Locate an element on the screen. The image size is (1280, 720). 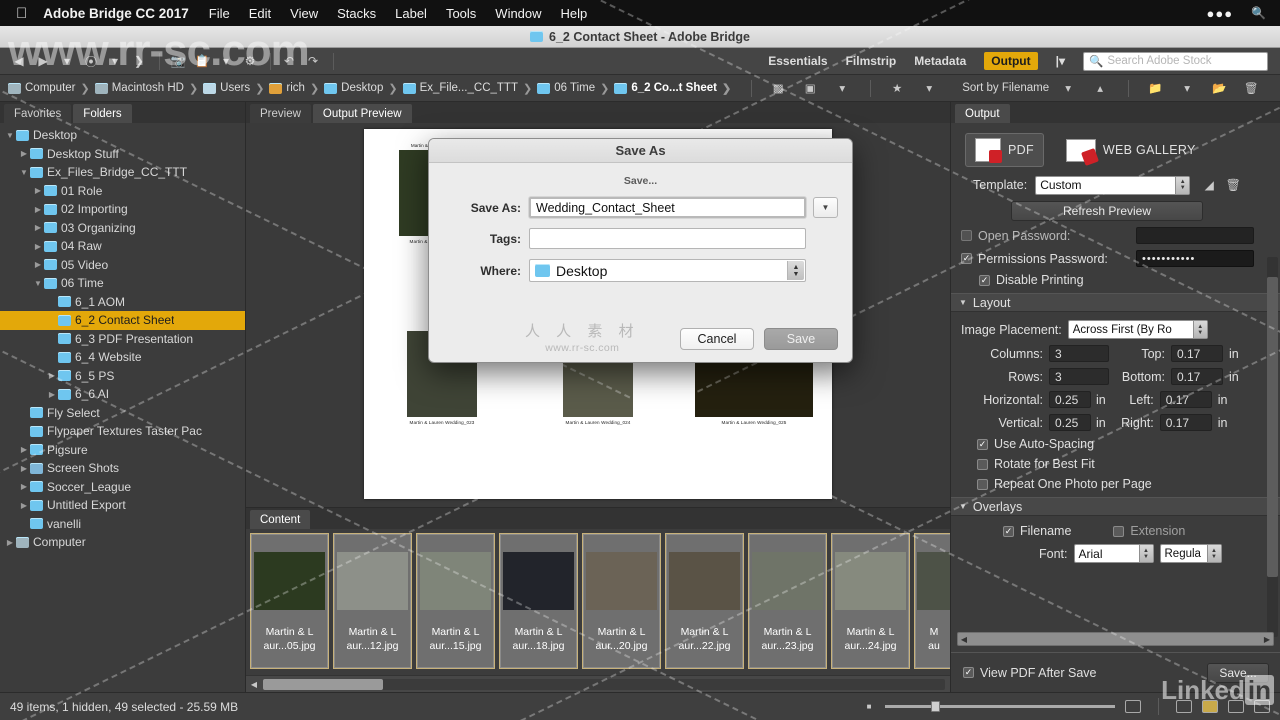
breadcrumb-item-desktop: Desktop ❯ is located at coordinates (363, 88).